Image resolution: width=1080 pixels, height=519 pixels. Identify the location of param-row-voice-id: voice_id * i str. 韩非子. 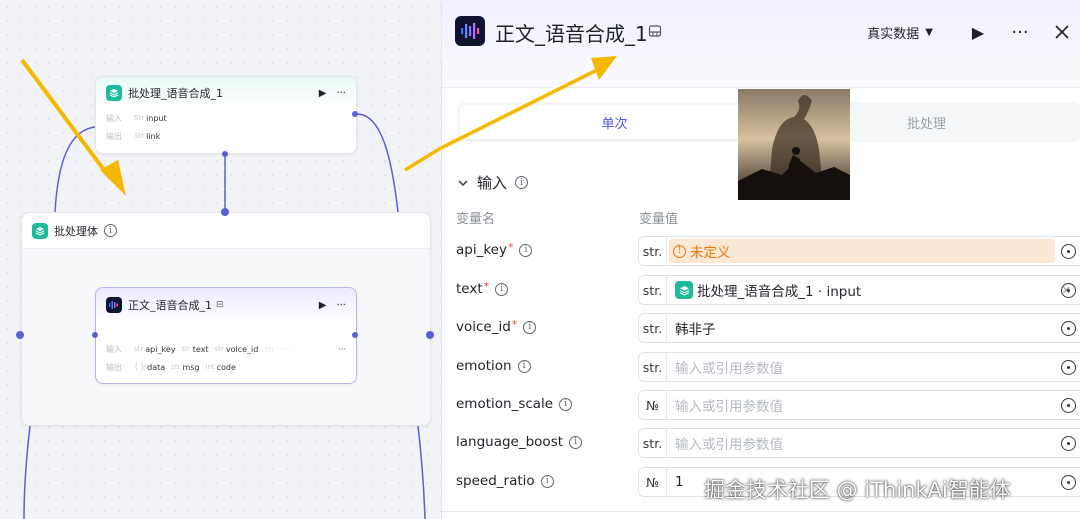
(761, 328).